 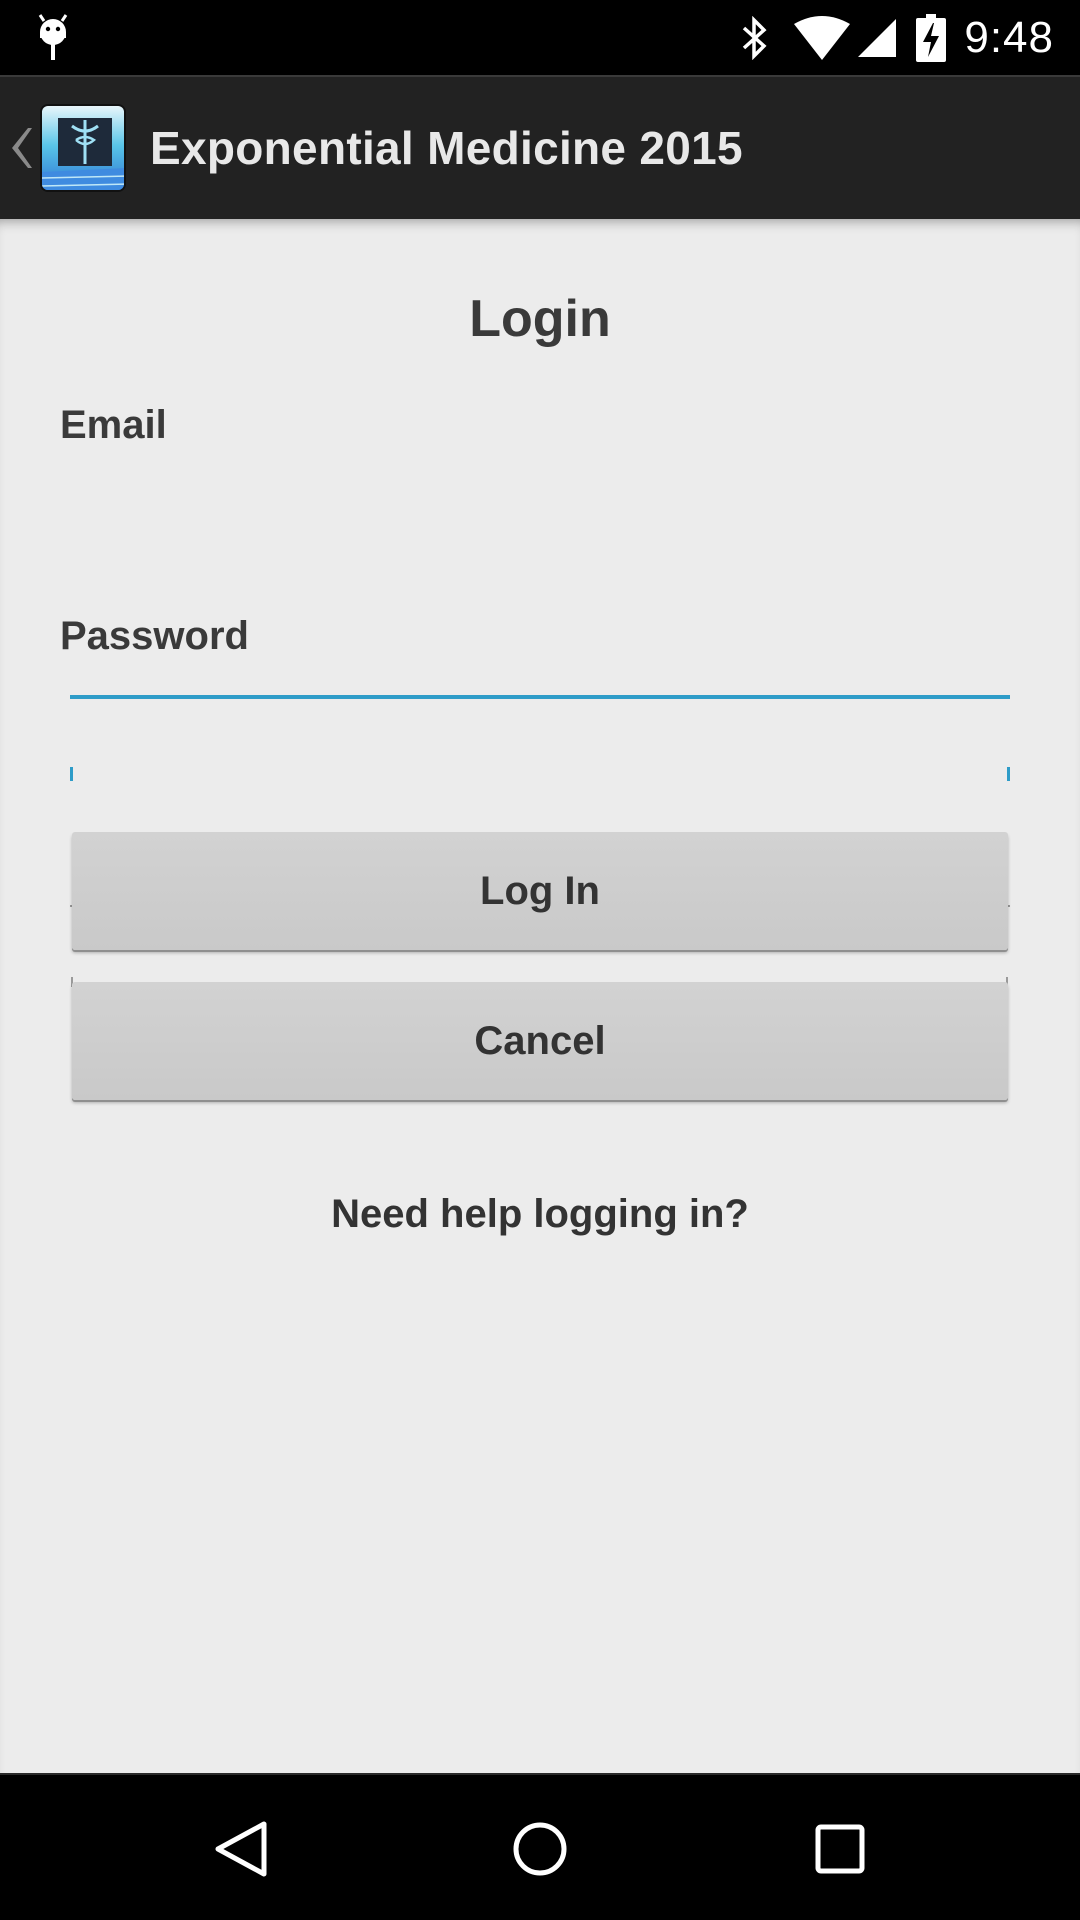 I want to click on action-bar: Exponential Medicine 2015, so click(x=540, y=147).